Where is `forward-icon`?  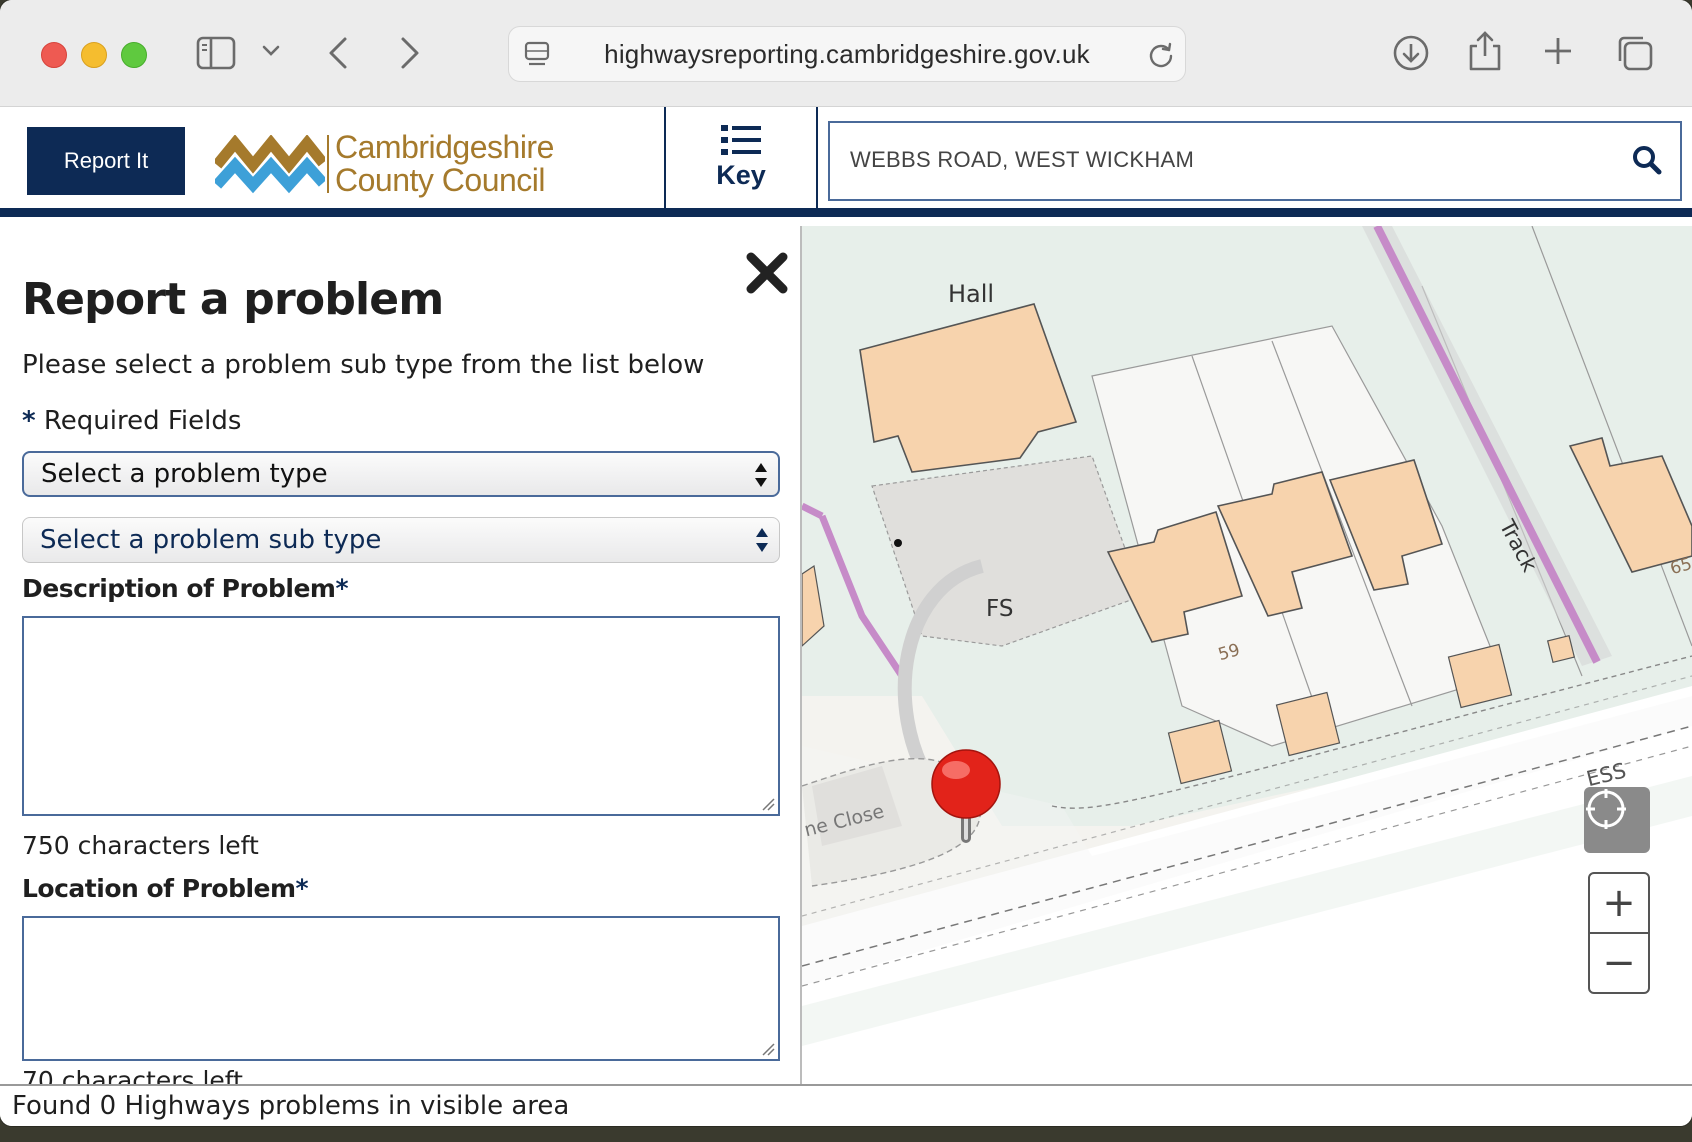 forward-icon is located at coordinates (410, 53).